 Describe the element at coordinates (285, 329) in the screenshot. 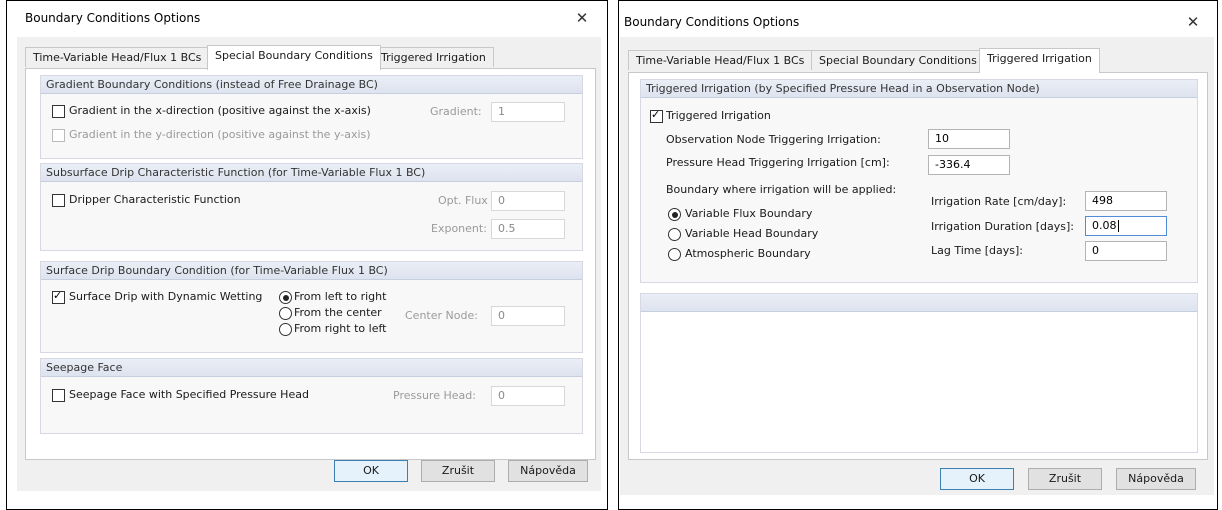

I see `radio-right-to-left` at that location.